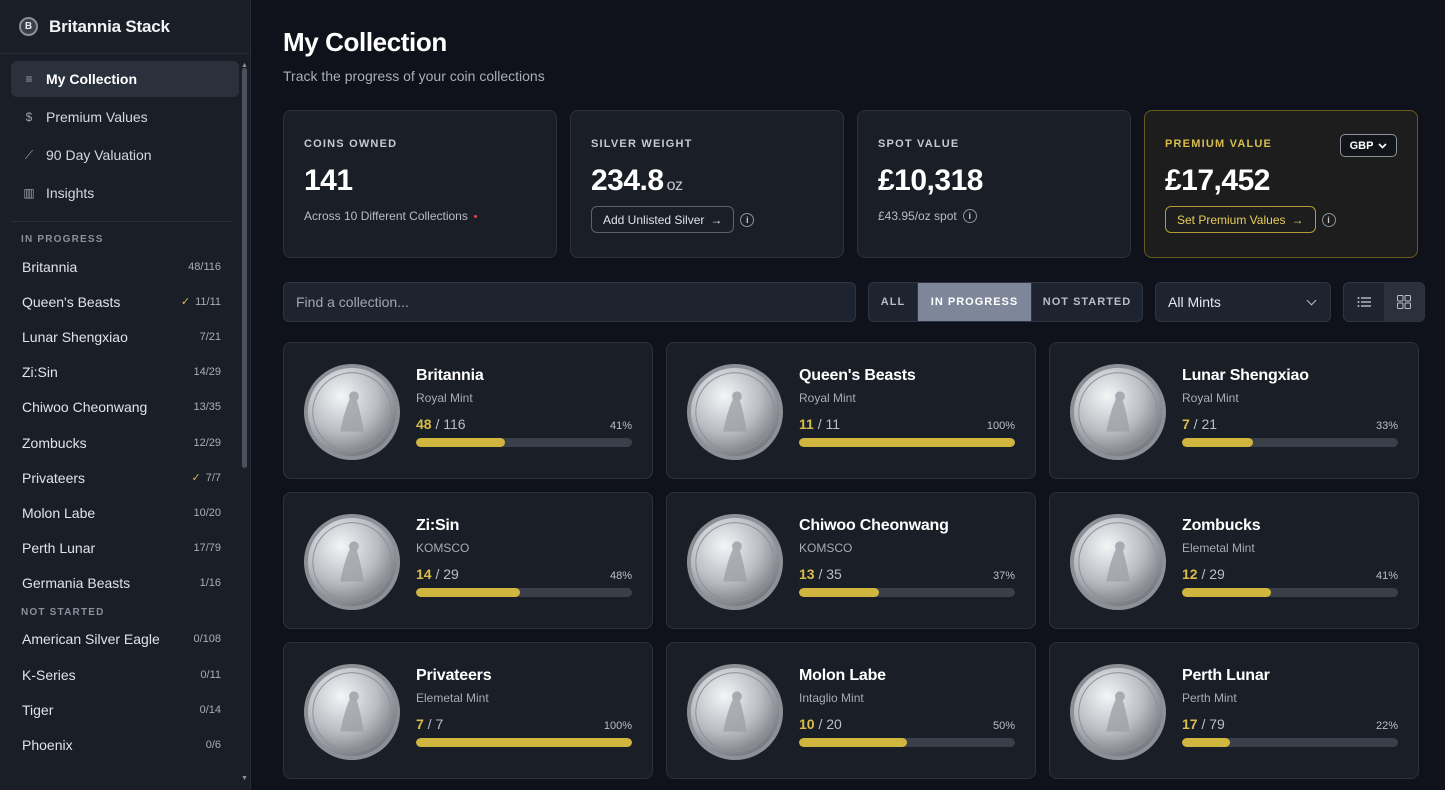 This screenshot has width=1445, height=790. What do you see at coordinates (125, 193) in the screenshot?
I see `nav-item-bar-chart: ▥ Insights` at bounding box center [125, 193].